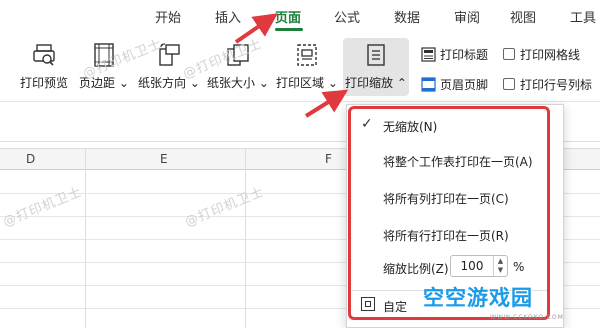  I want to click on logo-url: WWW.CCKOKO.COM, so click(527, 317).